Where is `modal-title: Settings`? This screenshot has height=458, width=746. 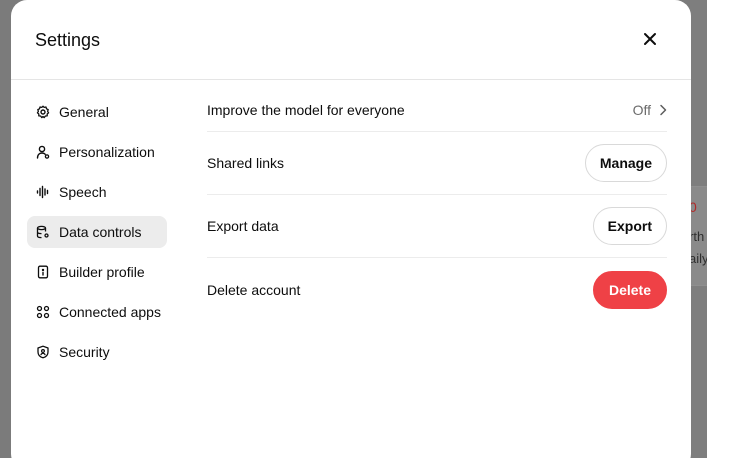 modal-title: Settings is located at coordinates (68, 40).